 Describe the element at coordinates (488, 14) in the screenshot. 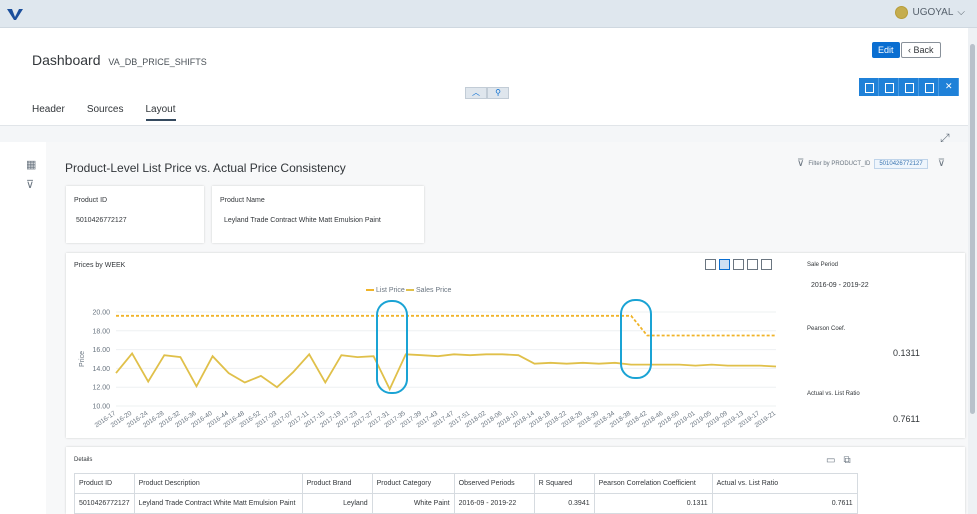

I see `shell-bar: UGOYAL ⌵` at that location.